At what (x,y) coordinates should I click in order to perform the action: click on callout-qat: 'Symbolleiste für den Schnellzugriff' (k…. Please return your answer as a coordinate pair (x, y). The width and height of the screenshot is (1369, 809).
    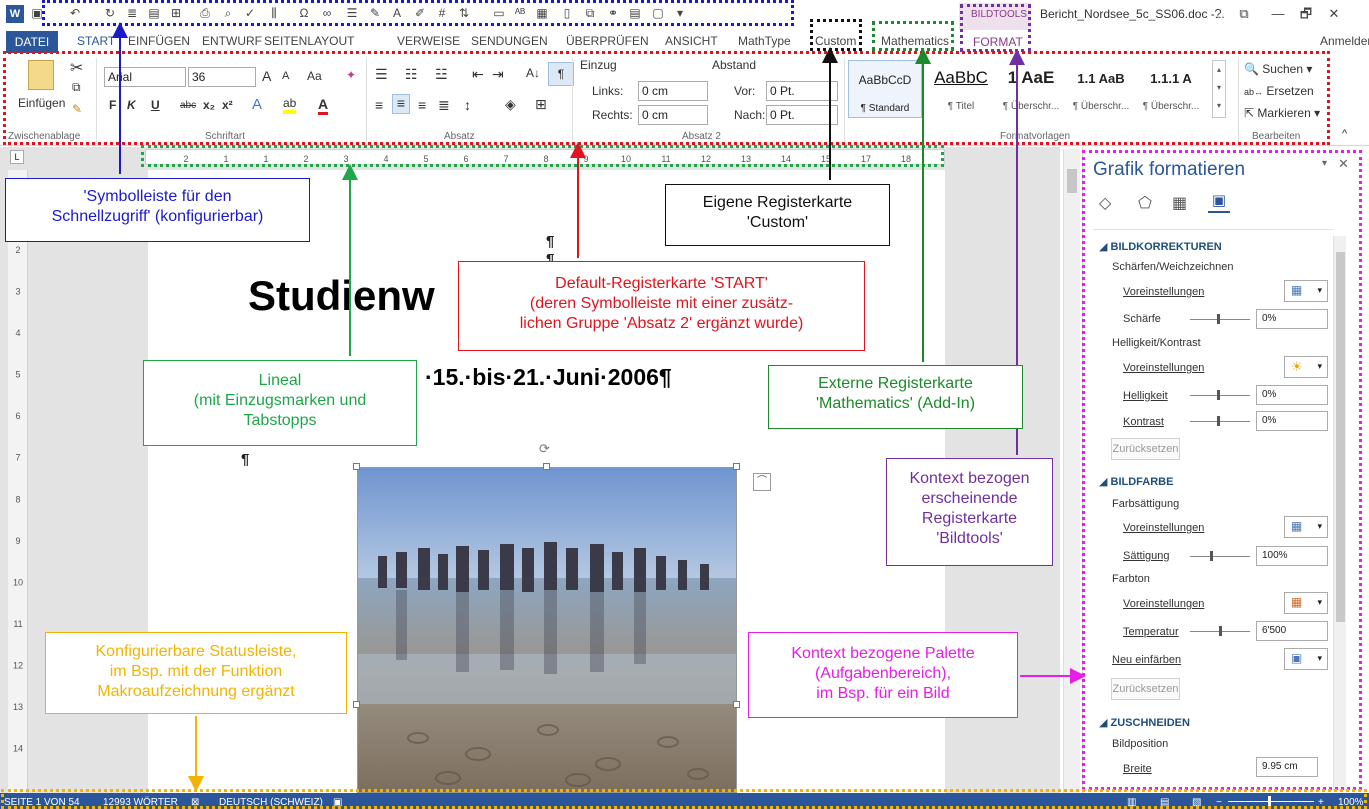
    Looking at the image, I should click on (157, 210).